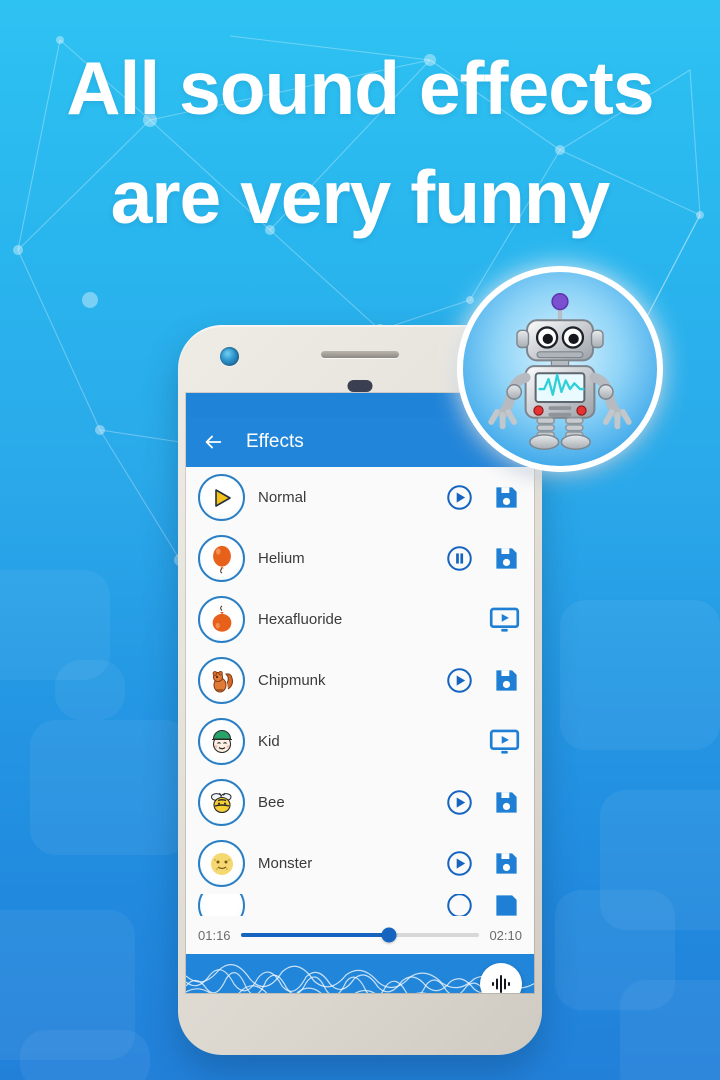  Describe the element at coordinates (285, 863) in the screenshot. I see `list-item-label: Monster` at that location.